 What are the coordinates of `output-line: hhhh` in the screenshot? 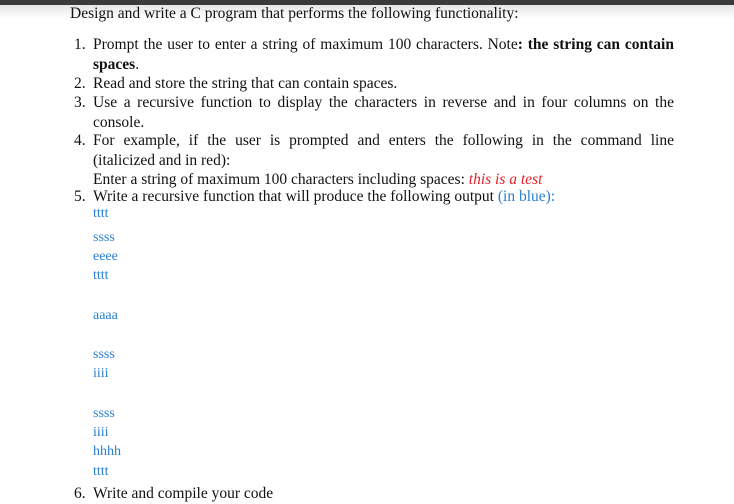 It's located at (107, 451).